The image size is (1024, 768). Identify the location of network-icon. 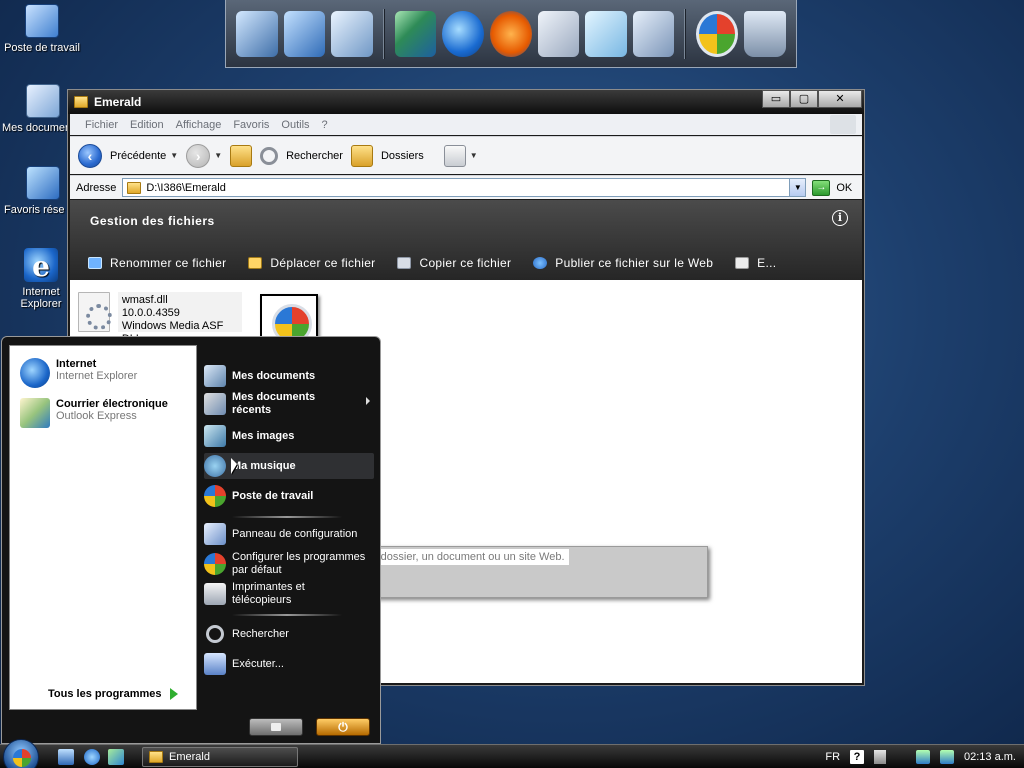
(304, 33).